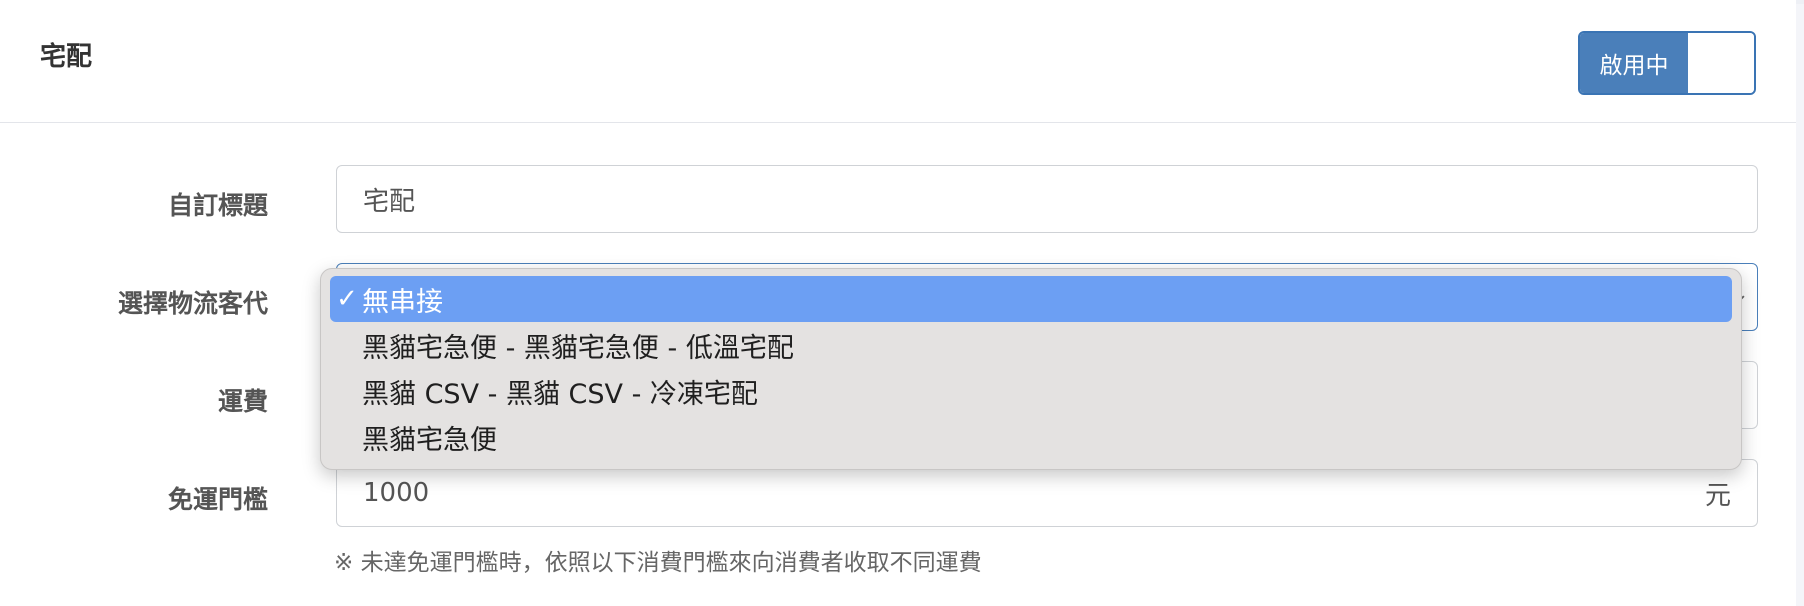 Image resolution: width=1804 pixels, height=606 pixels. I want to click on dropdown-option-label: 黑貓 CSV - 黑貓 CSV - 冷凍宅配, so click(560, 394).